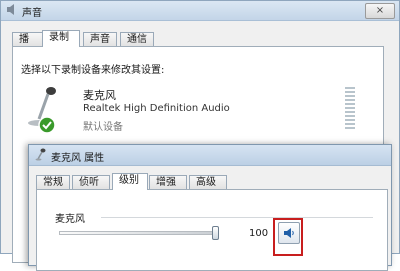 This screenshot has width=400, height=271. Describe the element at coordinates (103, 127) in the screenshot. I see `device-status: 默认设备` at that location.